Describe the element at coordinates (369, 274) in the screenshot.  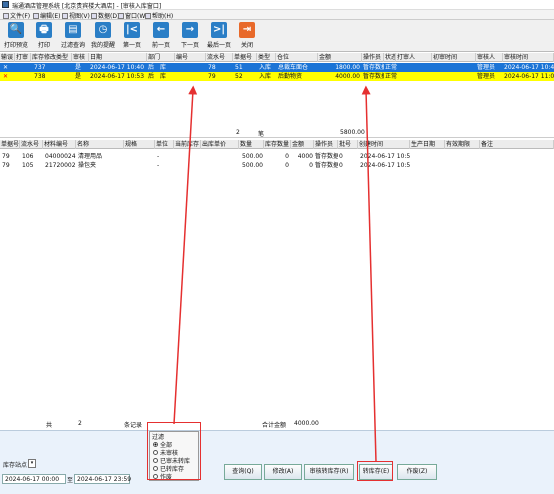
I see `annotation-arrow-right` at that location.